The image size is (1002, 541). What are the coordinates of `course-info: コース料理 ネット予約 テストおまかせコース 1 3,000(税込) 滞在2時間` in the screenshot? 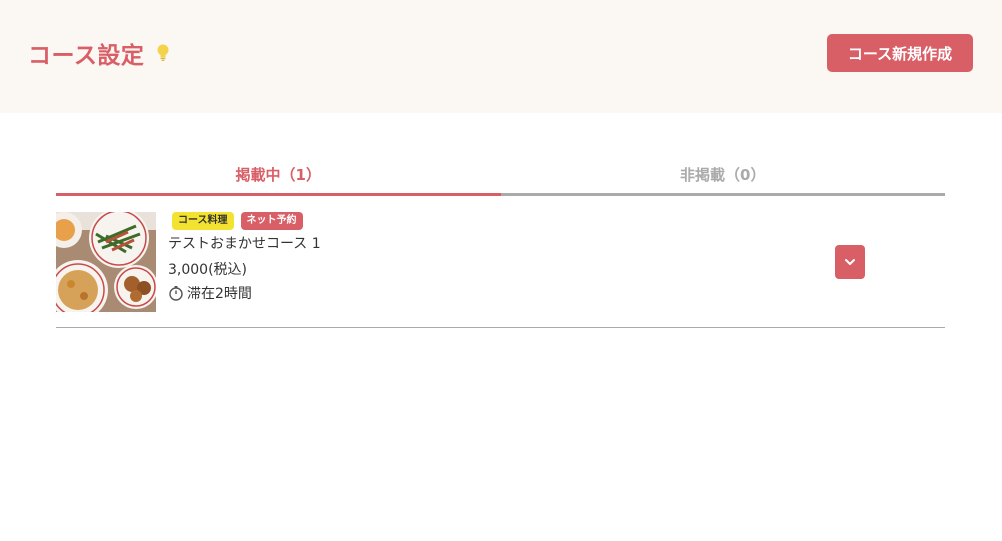 It's located at (244, 257).